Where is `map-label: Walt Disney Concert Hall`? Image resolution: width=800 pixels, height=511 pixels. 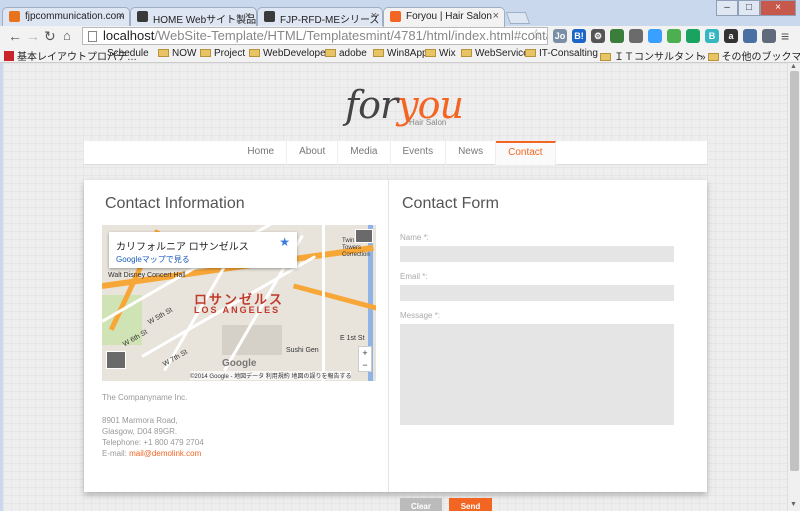
map-label: Walt Disney Concert Hall is located at coordinates (147, 275).